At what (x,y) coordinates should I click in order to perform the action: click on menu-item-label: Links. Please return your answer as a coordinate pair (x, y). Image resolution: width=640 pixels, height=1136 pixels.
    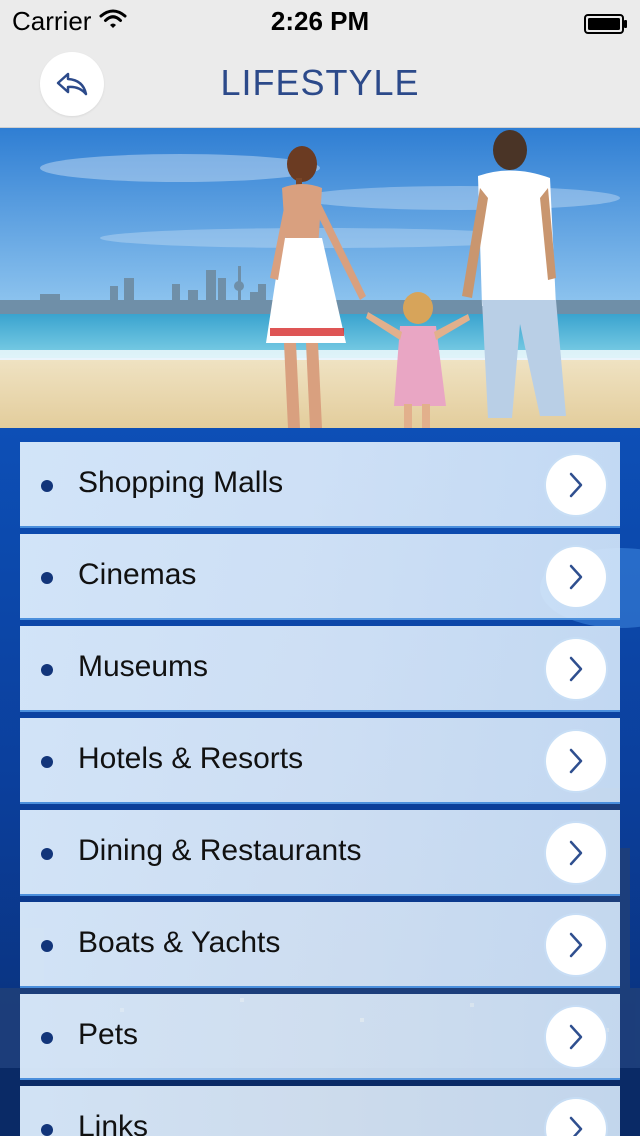
    Looking at the image, I should click on (113, 1123).